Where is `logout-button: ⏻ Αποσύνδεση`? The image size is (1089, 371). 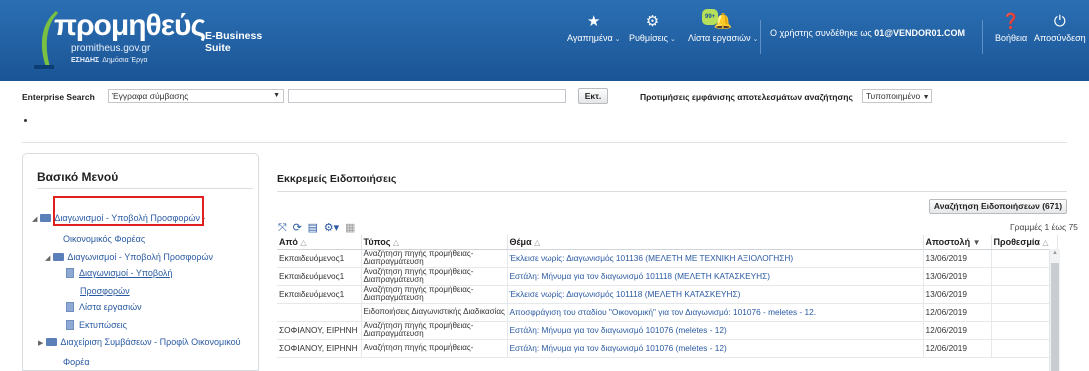 logout-button: ⏻ Αποσύνδεση is located at coordinates (1060, 28).